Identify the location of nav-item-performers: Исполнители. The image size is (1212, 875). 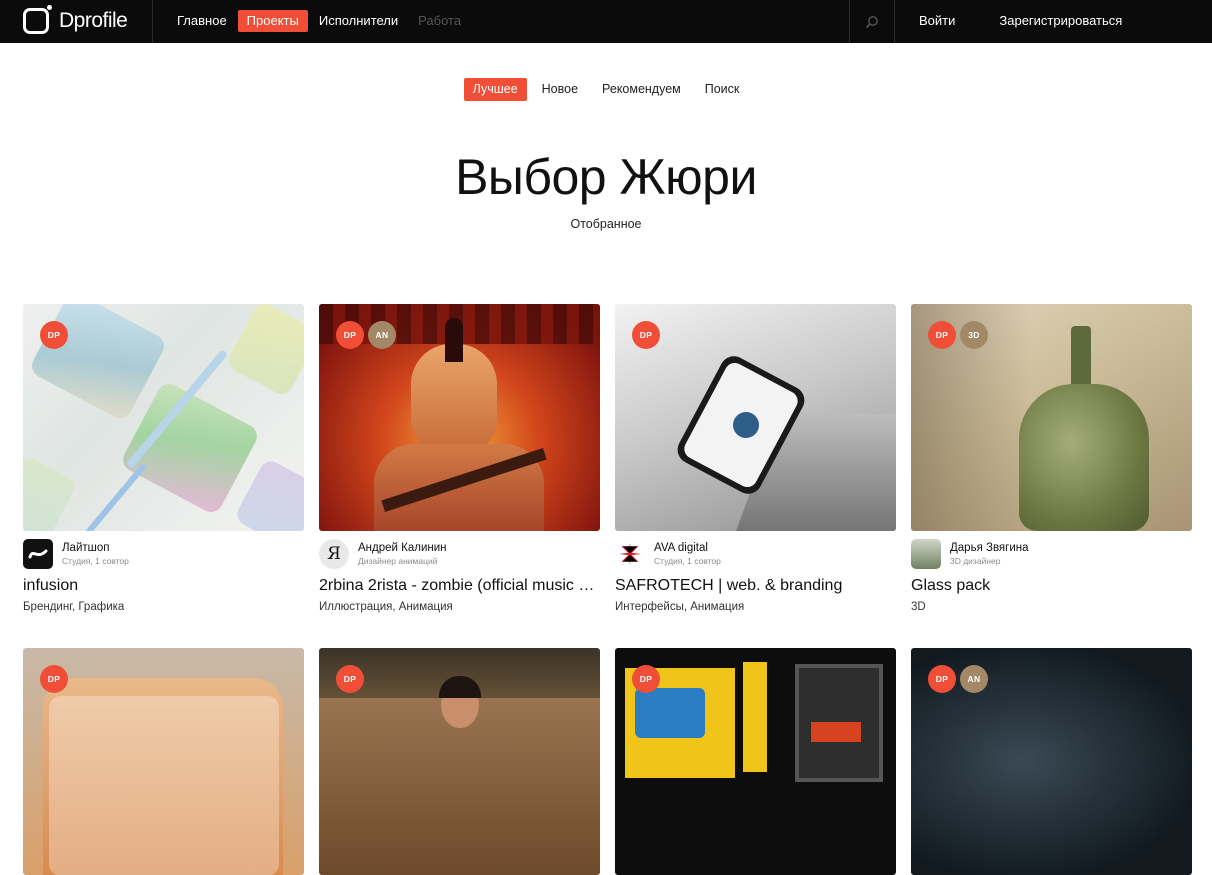
(358, 21).